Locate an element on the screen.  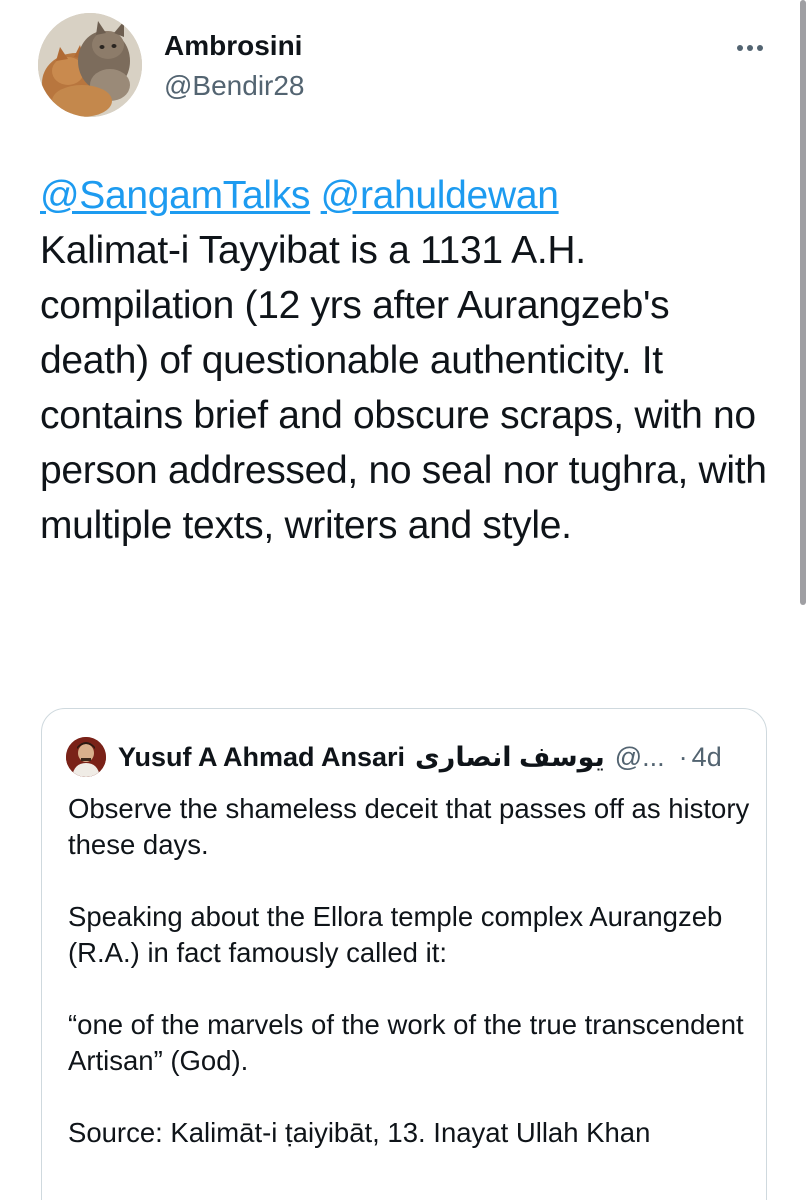
author-avatar is located at coordinates (90, 65).